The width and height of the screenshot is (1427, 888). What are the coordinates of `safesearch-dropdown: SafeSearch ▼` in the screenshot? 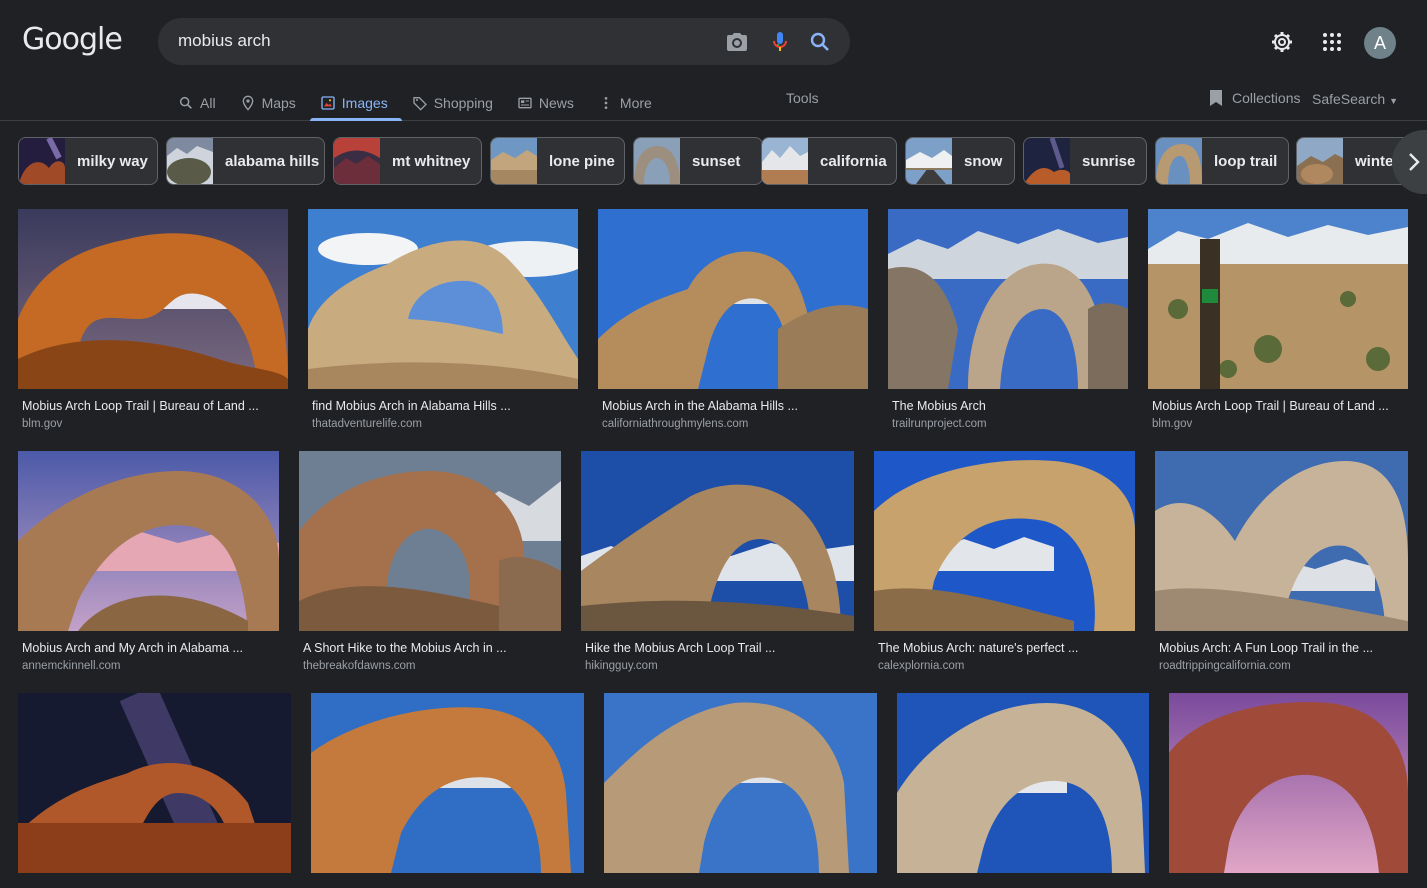 It's located at (1355, 99).